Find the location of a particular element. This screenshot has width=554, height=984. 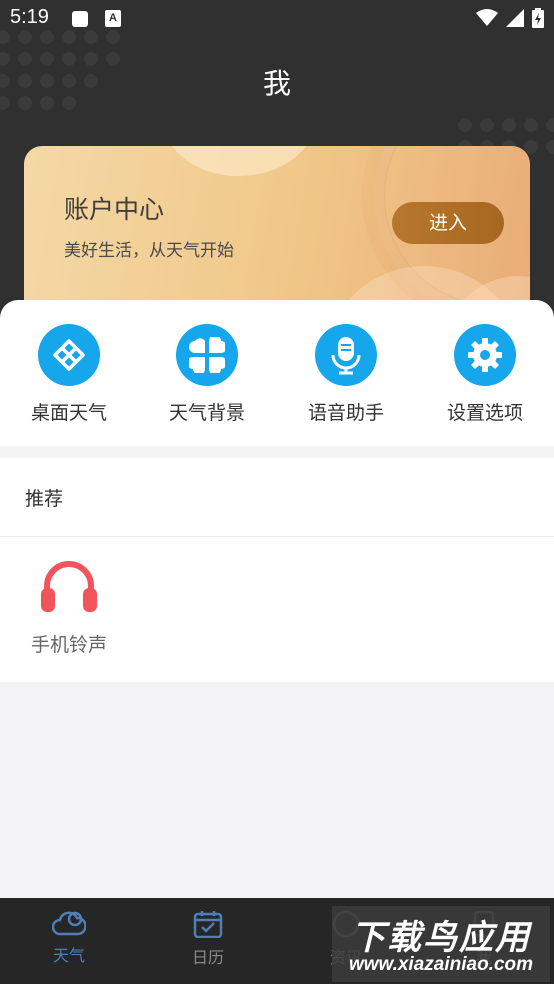

calendar-icon is located at coordinates (208, 925).